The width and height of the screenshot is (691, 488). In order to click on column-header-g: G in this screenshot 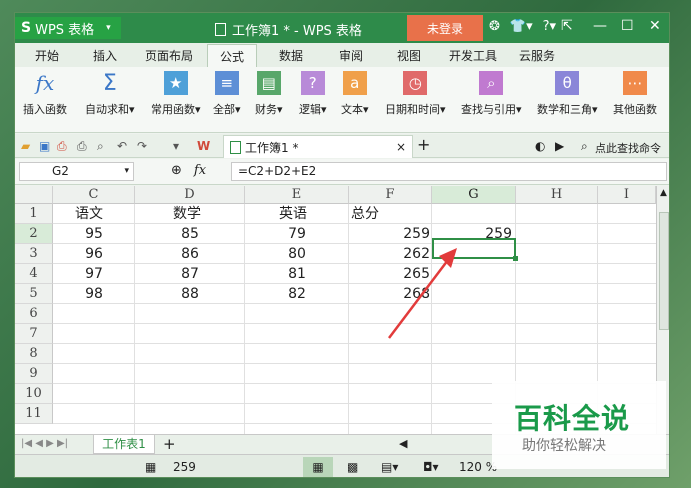, I will do `click(474, 195)`.